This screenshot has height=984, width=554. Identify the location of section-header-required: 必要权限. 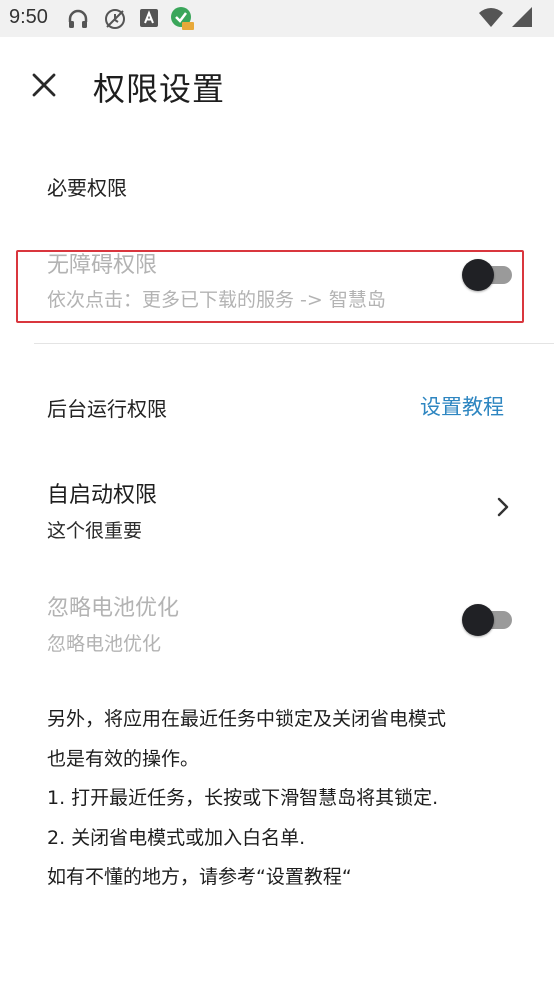
(87, 188).